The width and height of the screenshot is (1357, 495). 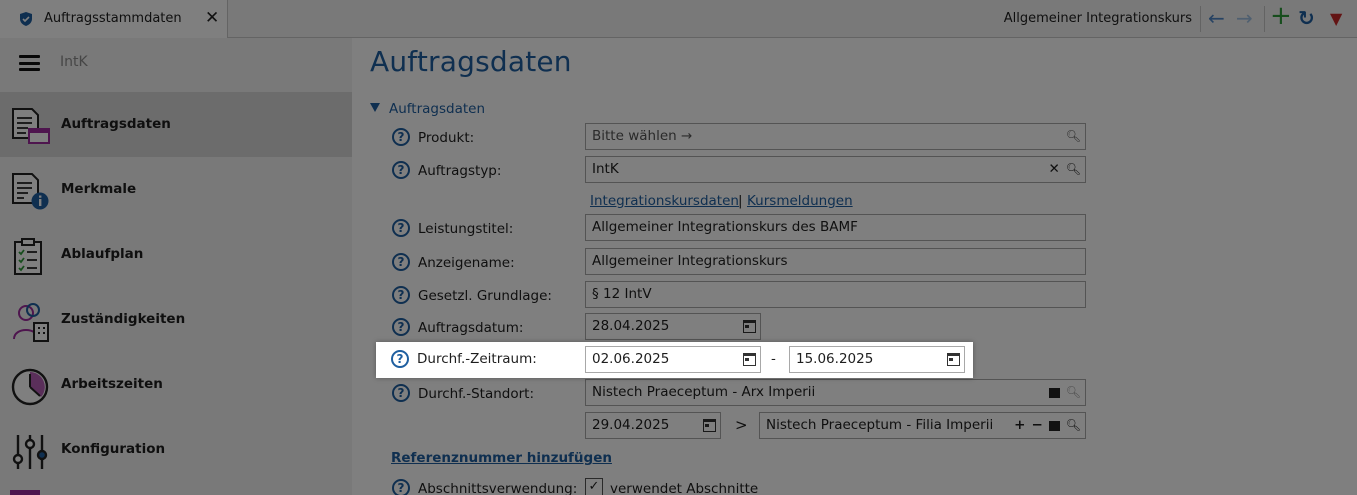 I want to click on link-kursmeldungen: Kursmeldungen, so click(x=800, y=201).